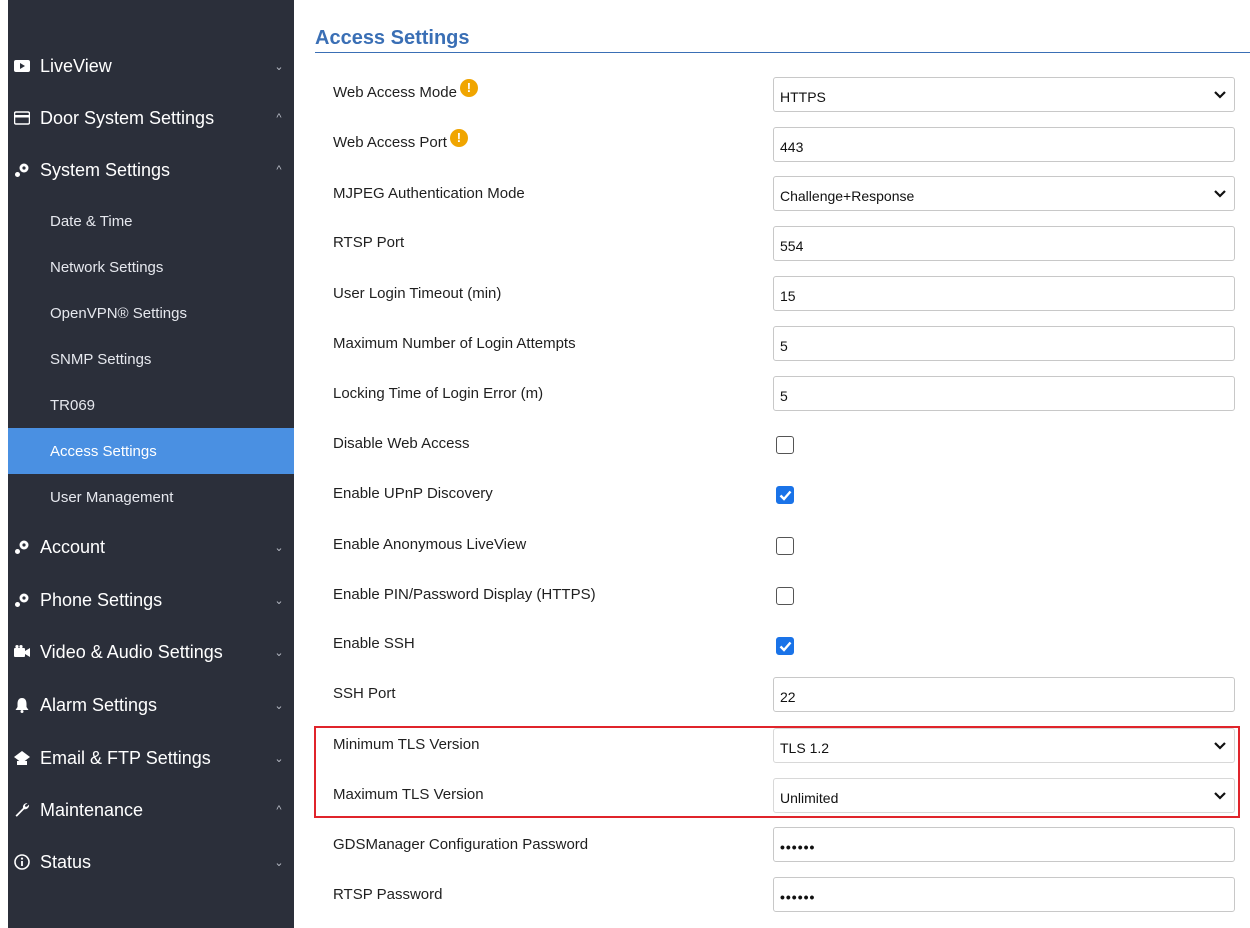 The image size is (1250, 928). Describe the element at coordinates (454, 343) in the screenshot. I see `row-label-max-login-attempts: Maximum Number of Login Attempts` at that location.